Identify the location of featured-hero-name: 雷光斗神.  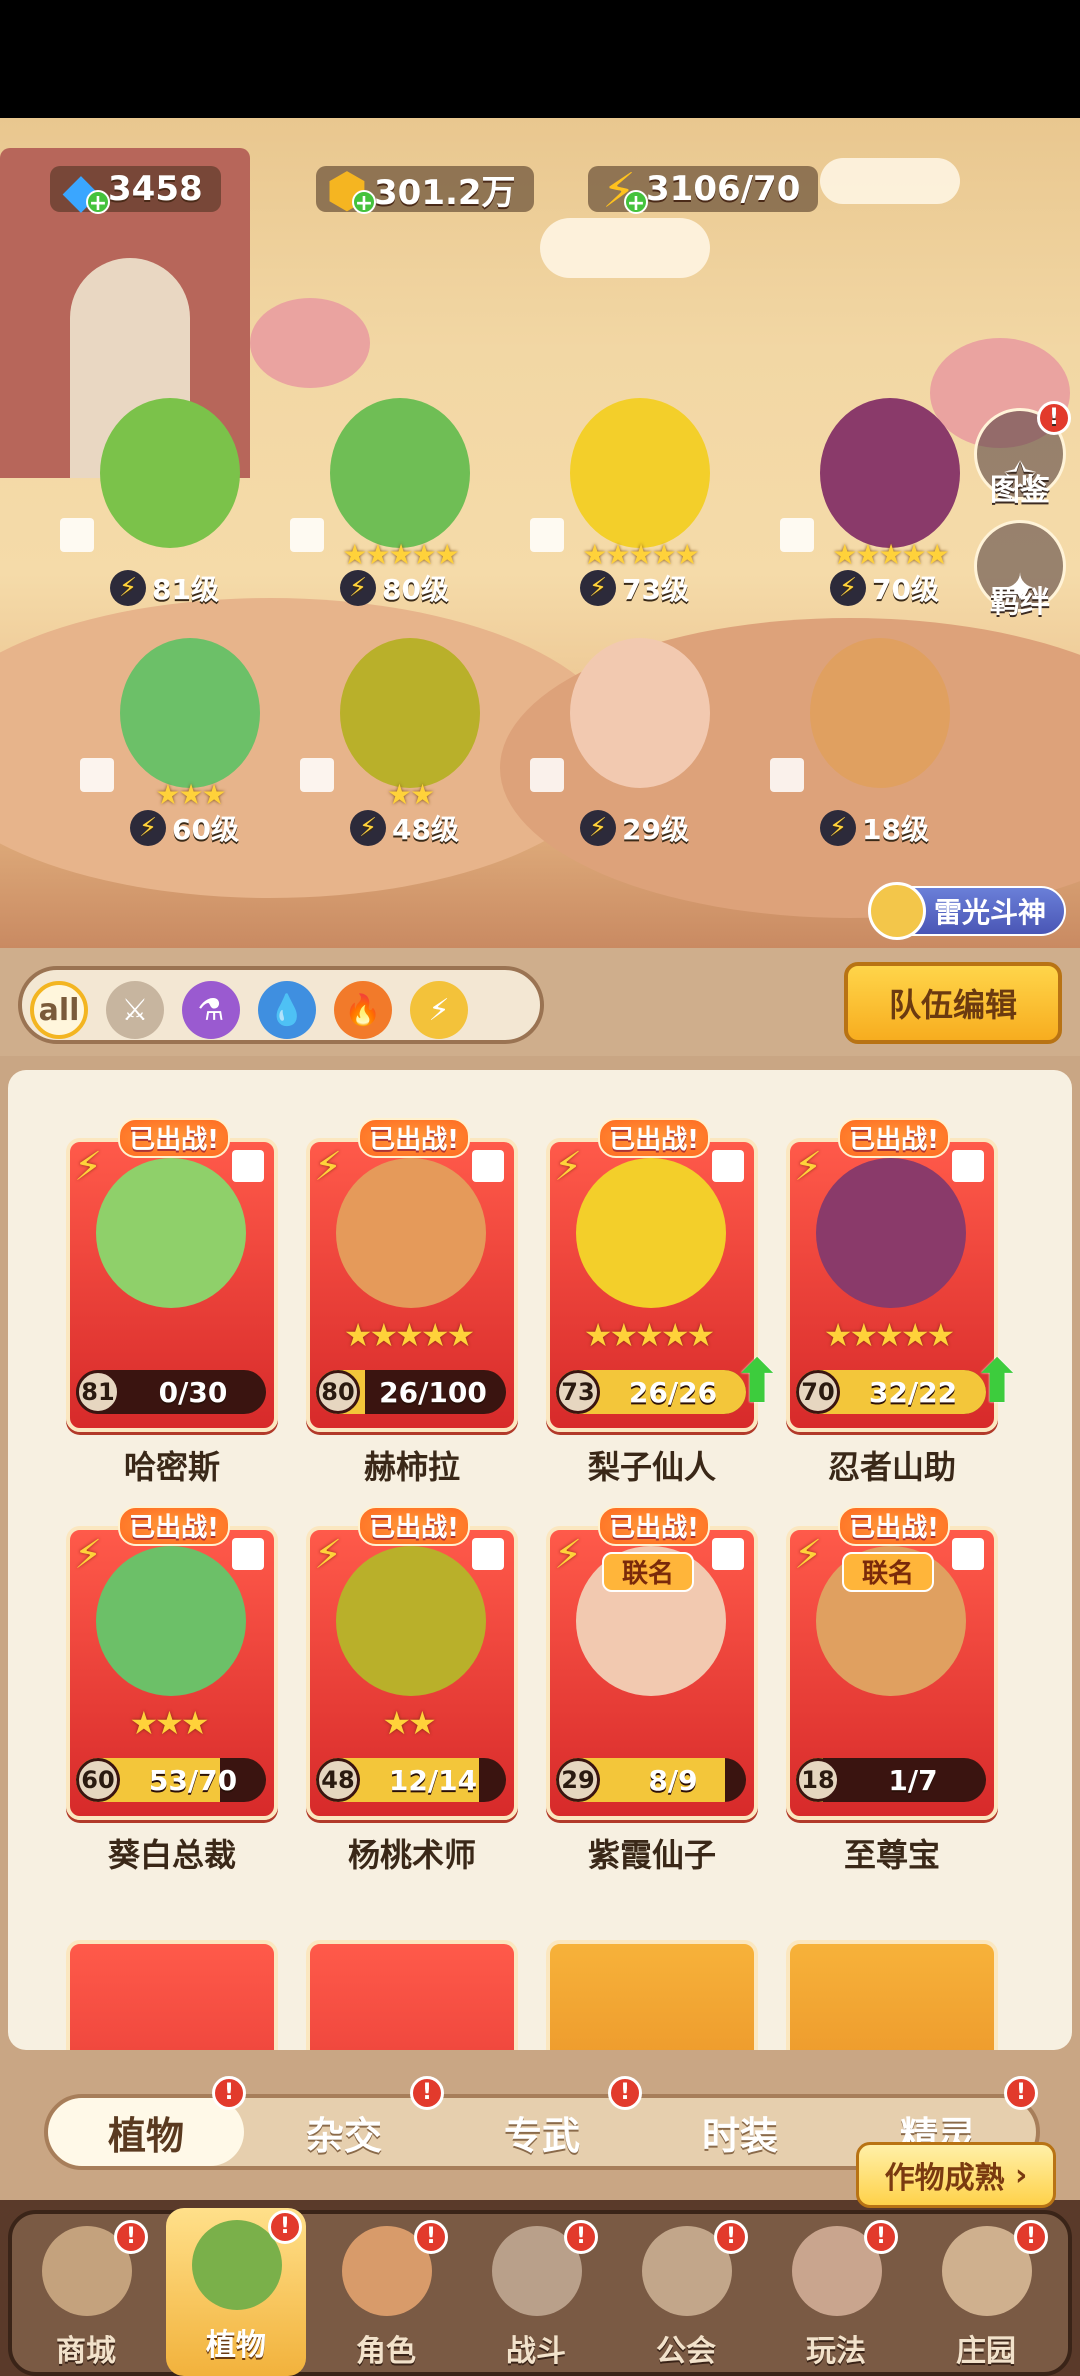
(990, 912).